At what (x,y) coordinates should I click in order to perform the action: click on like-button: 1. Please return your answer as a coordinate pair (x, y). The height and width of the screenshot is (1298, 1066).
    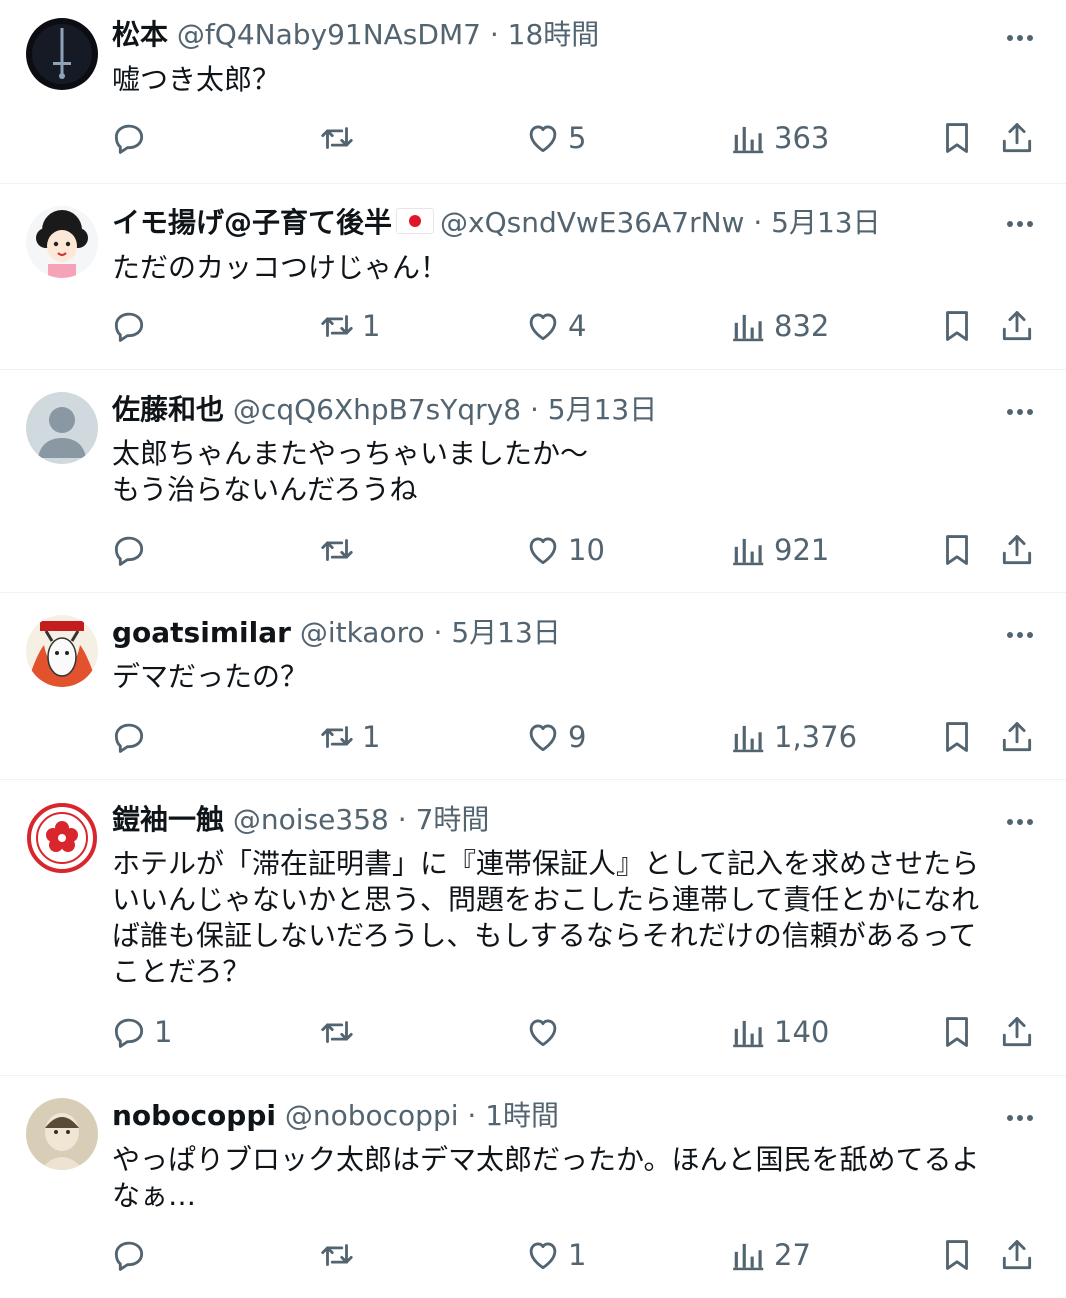
    Looking at the image, I should click on (555, 1255).